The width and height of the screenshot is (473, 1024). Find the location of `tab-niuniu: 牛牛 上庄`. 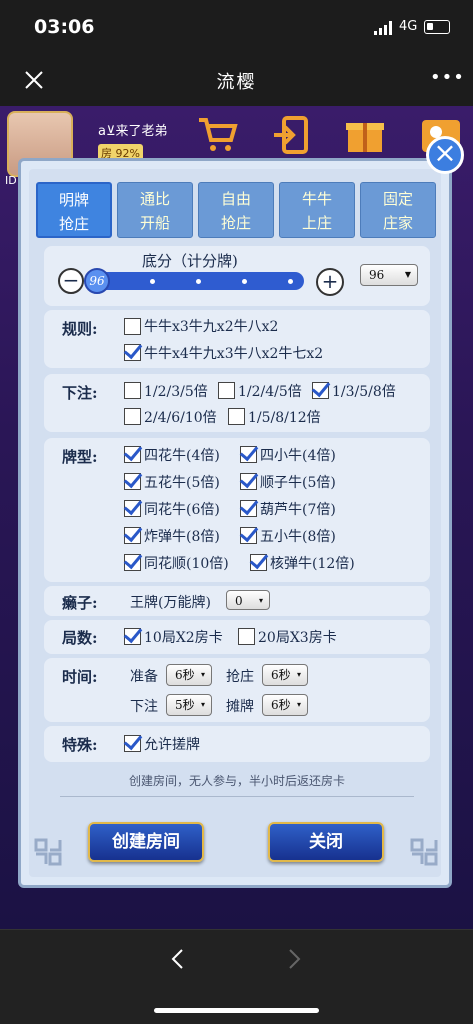

tab-niuniu: 牛牛 上庄 is located at coordinates (317, 210).